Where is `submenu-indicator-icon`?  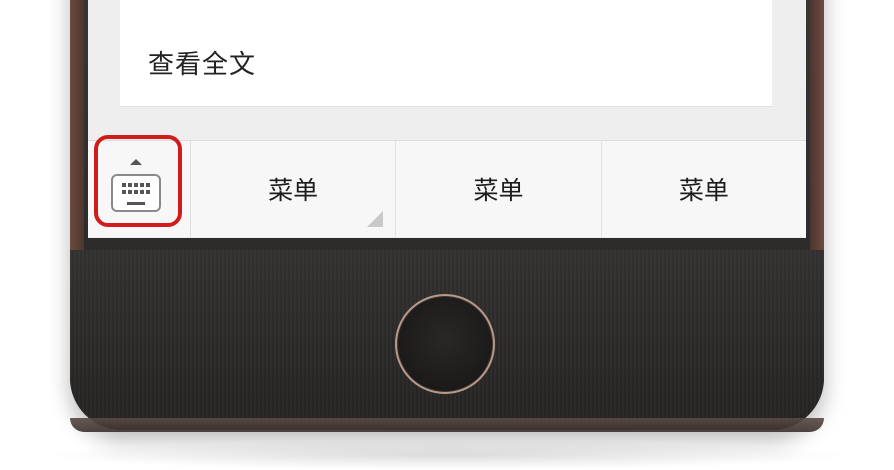
submenu-indicator-icon is located at coordinates (375, 219).